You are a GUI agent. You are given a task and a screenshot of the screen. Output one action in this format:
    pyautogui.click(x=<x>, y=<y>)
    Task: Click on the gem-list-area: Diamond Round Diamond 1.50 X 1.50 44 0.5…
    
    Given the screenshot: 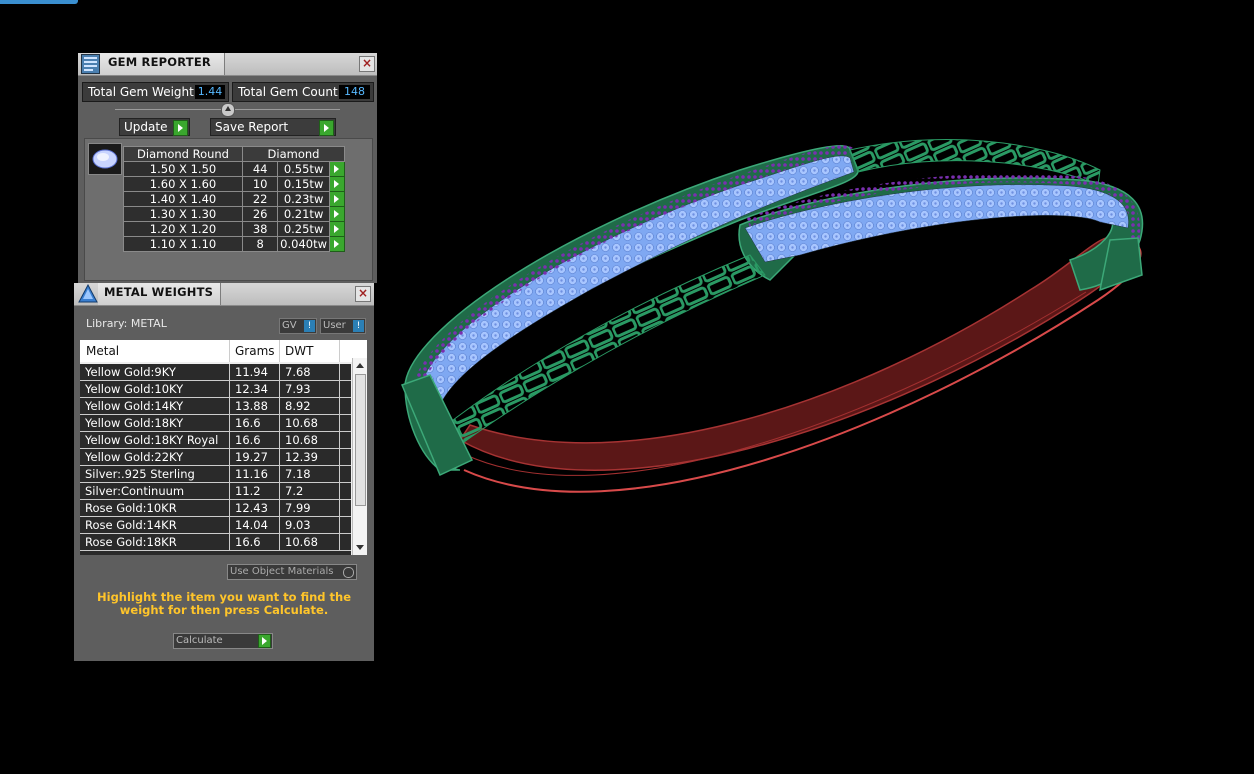 What is the action you would take?
    pyautogui.click(x=228, y=209)
    